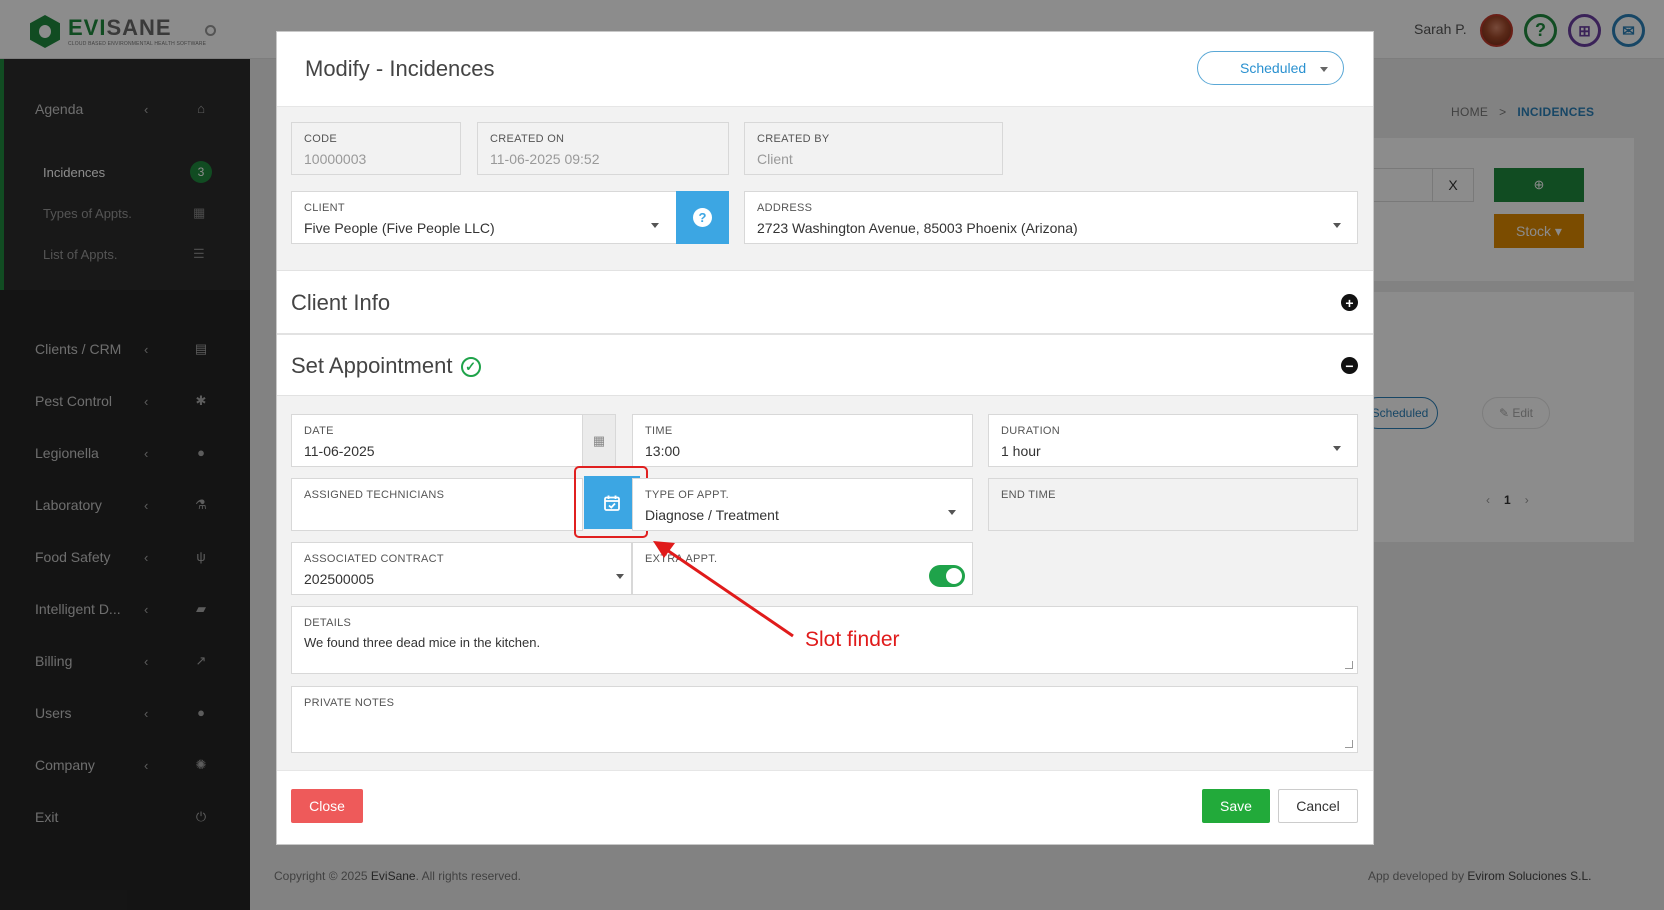  I want to click on question-icon: ?, so click(702, 217).